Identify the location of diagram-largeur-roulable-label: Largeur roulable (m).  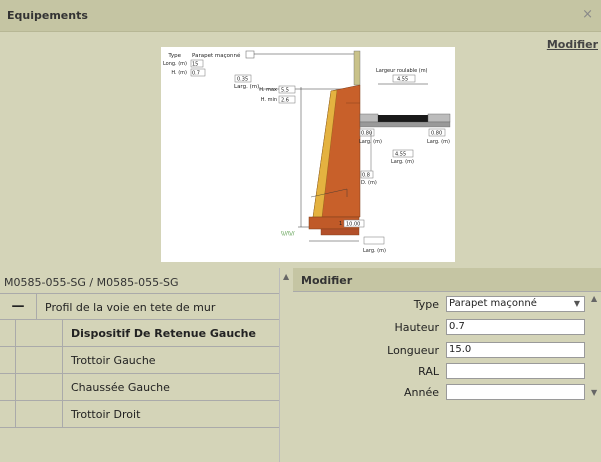
(402, 71).